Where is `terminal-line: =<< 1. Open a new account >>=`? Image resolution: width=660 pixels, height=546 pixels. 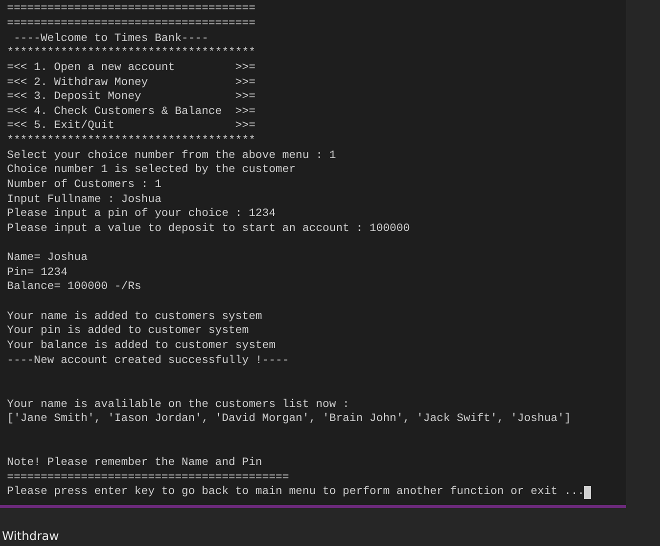 terminal-line: =<< 1. Open a new account >>= is located at coordinates (131, 68).